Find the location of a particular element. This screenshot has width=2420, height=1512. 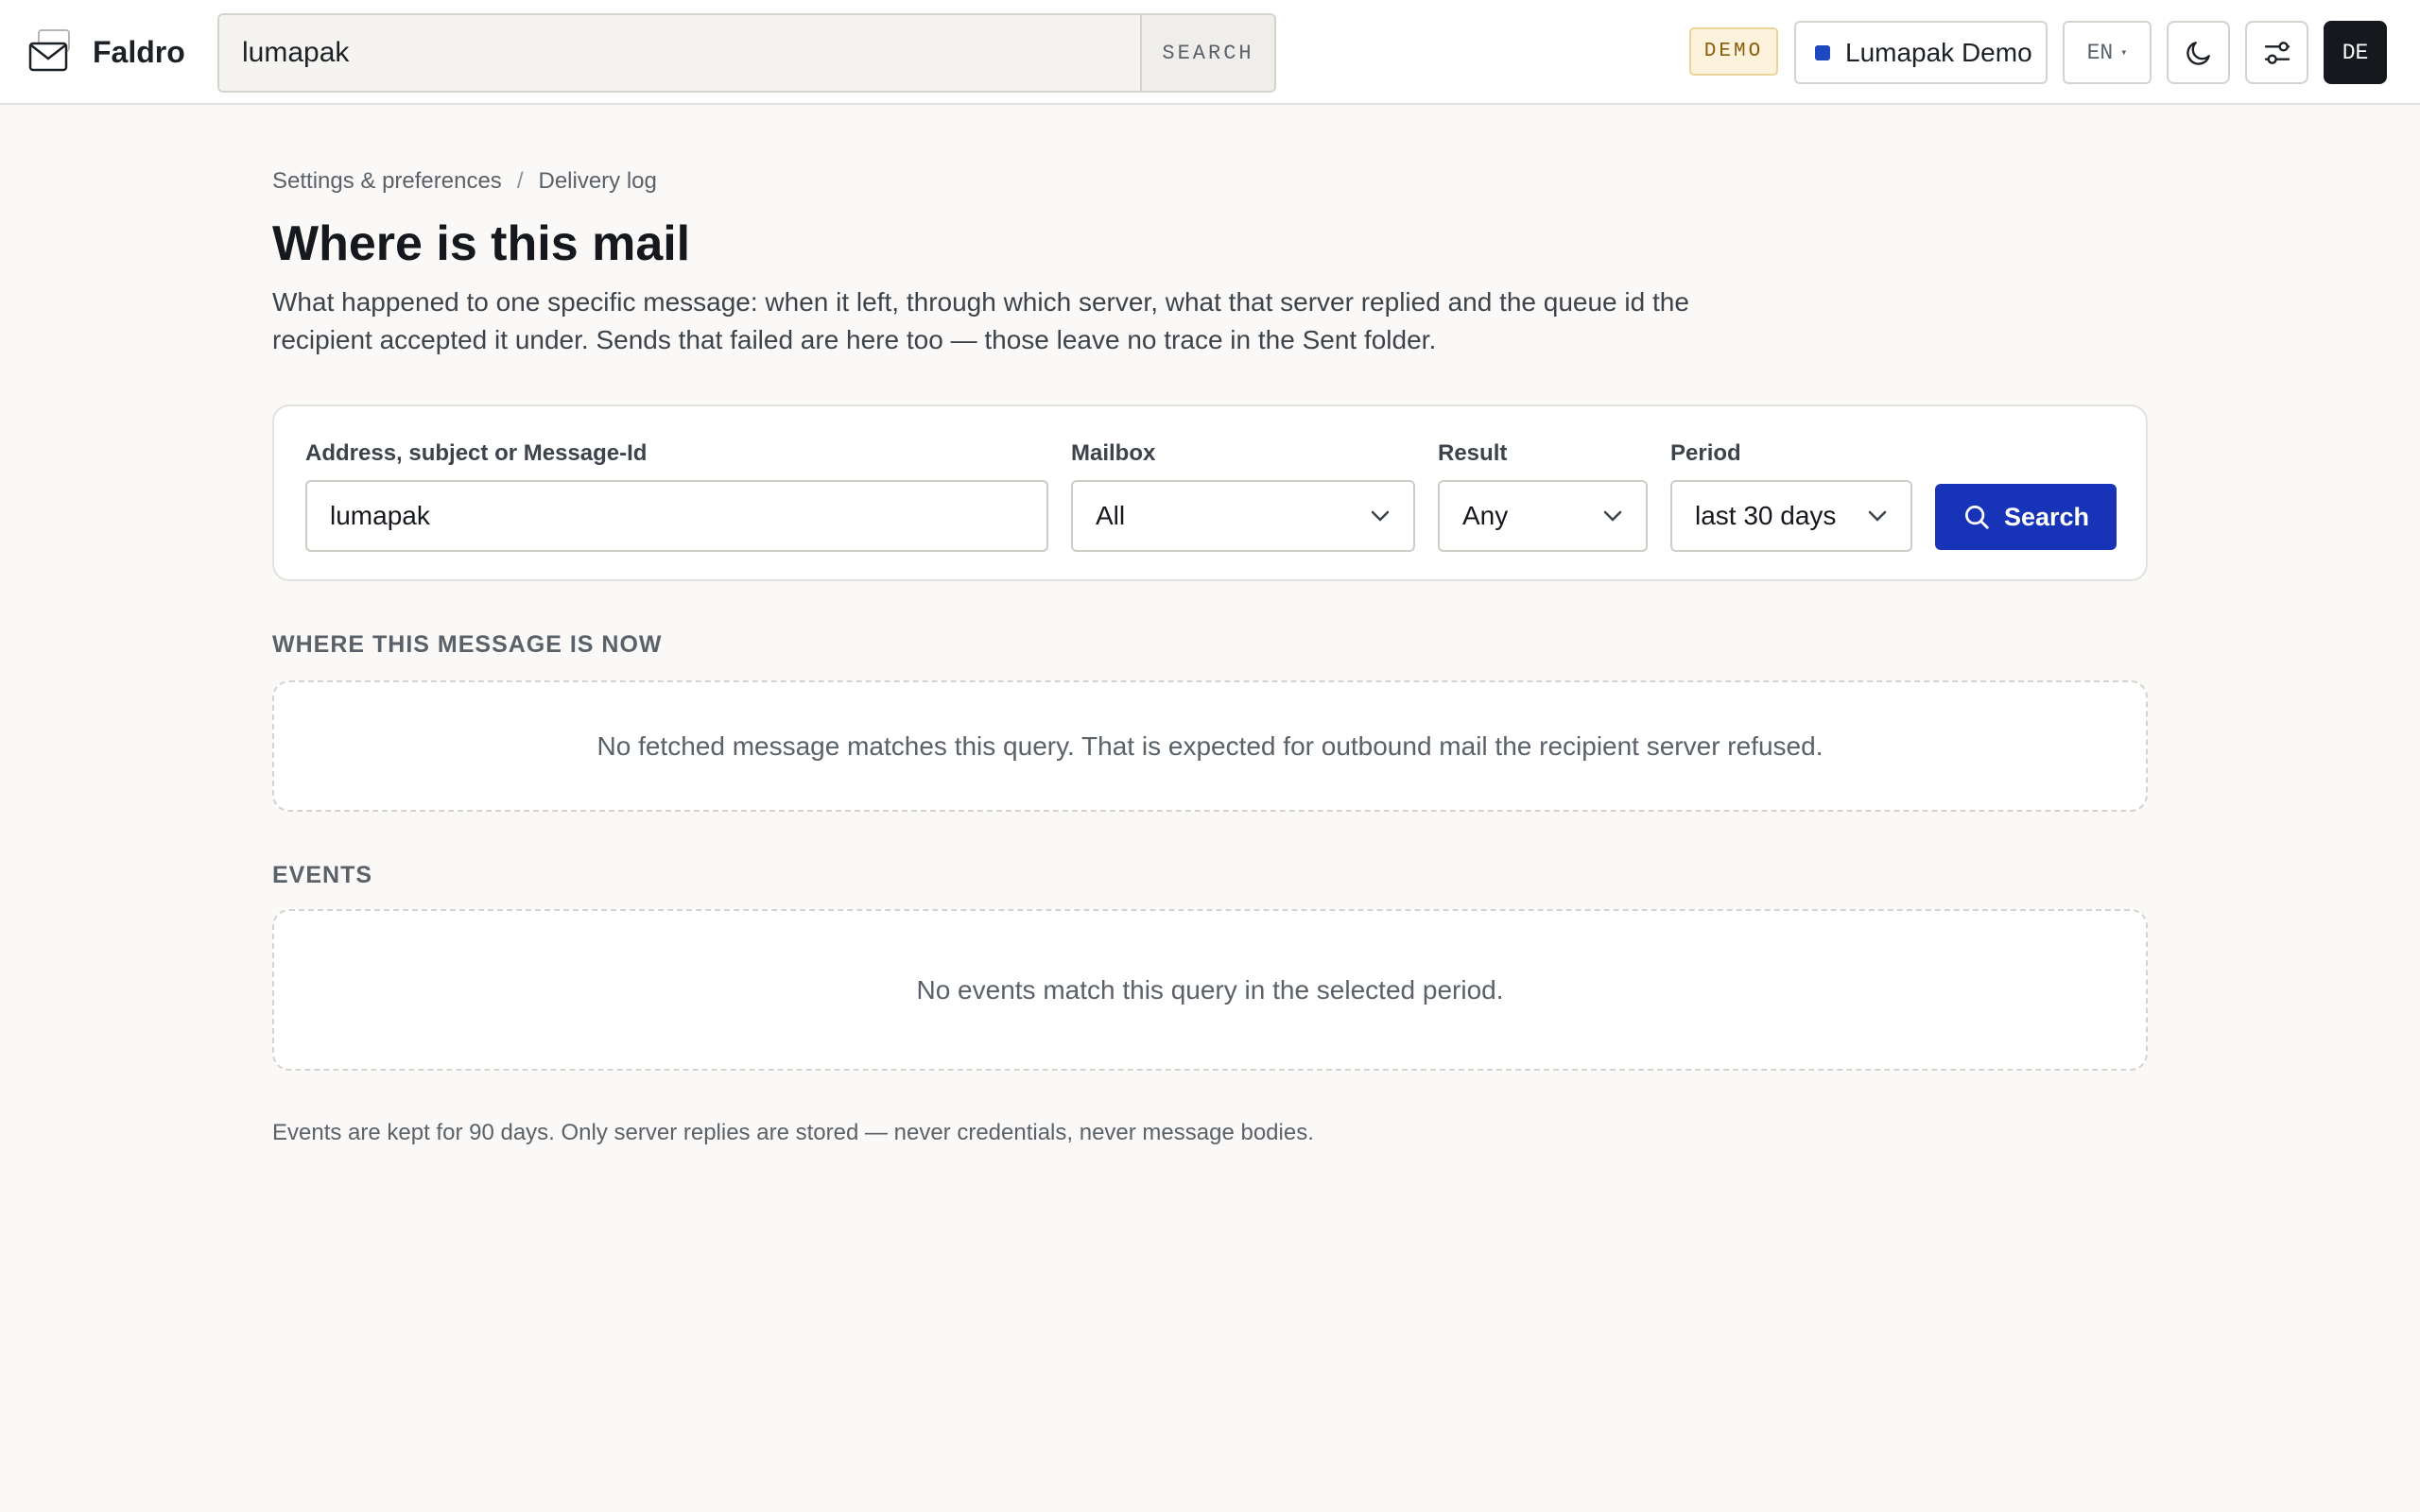

demo-badge: DEMO is located at coordinates (1733, 51).